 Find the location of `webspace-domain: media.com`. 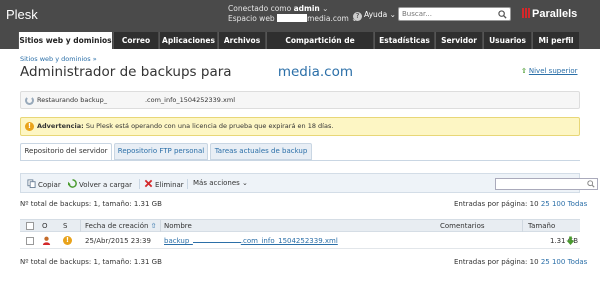

webspace-domain: media.com is located at coordinates (328, 18).